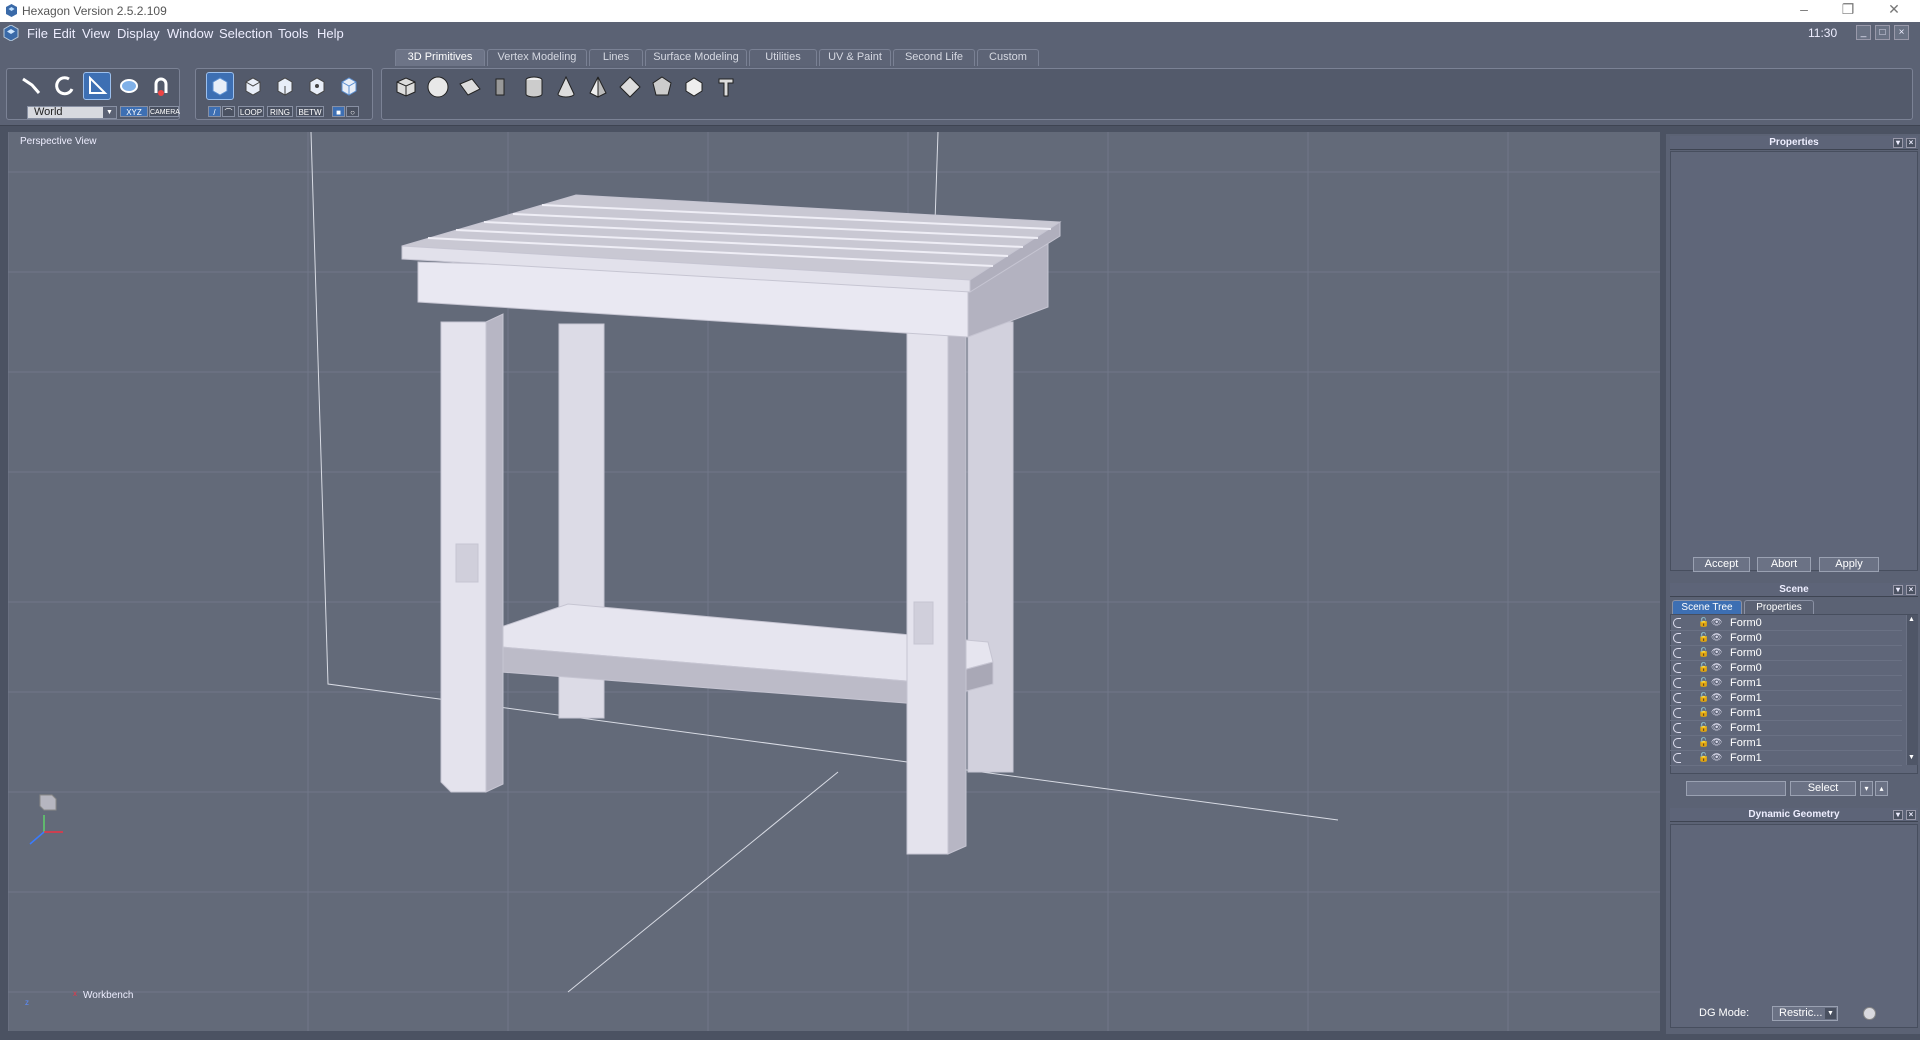 This screenshot has height=1040, width=1920. I want to click on abort-button: Abort, so click(1784, 564).